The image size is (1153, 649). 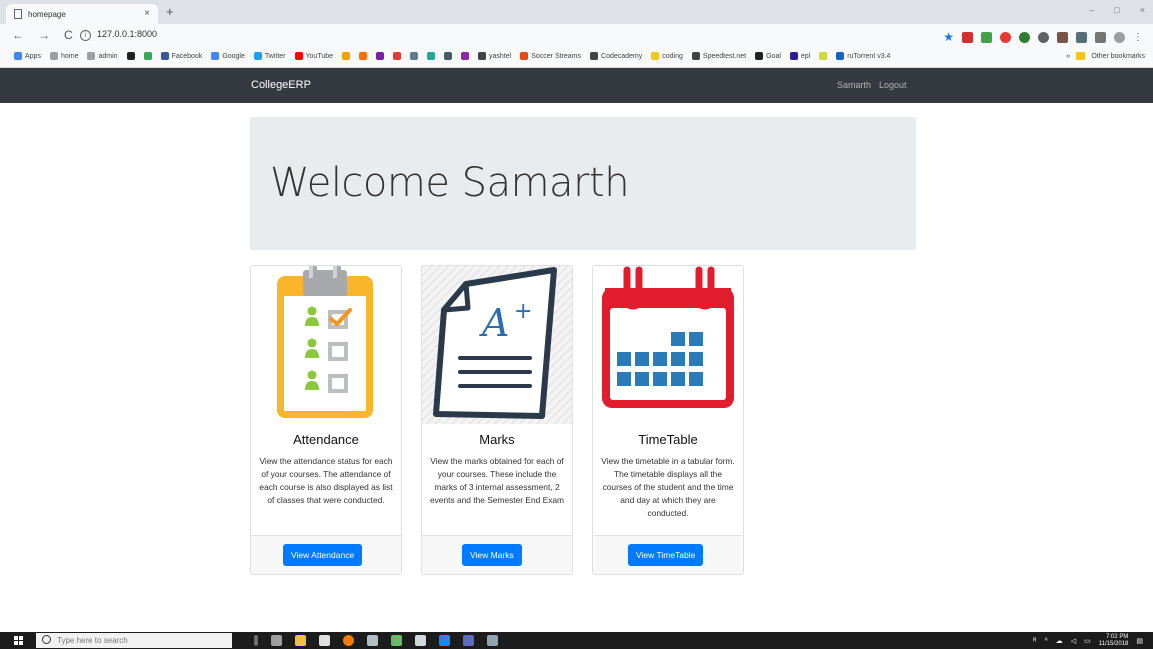 I want to click on address-bar-row: ← → C i 127.0.0.1:8000 ★ ⋮, so click(x=576, y=36).